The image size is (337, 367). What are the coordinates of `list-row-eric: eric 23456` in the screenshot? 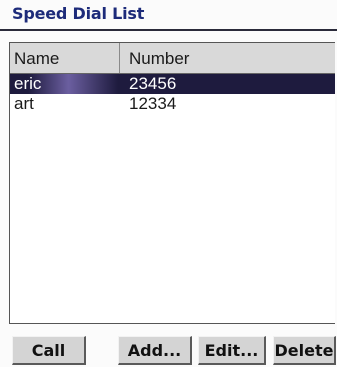 It's located at (172, 84).